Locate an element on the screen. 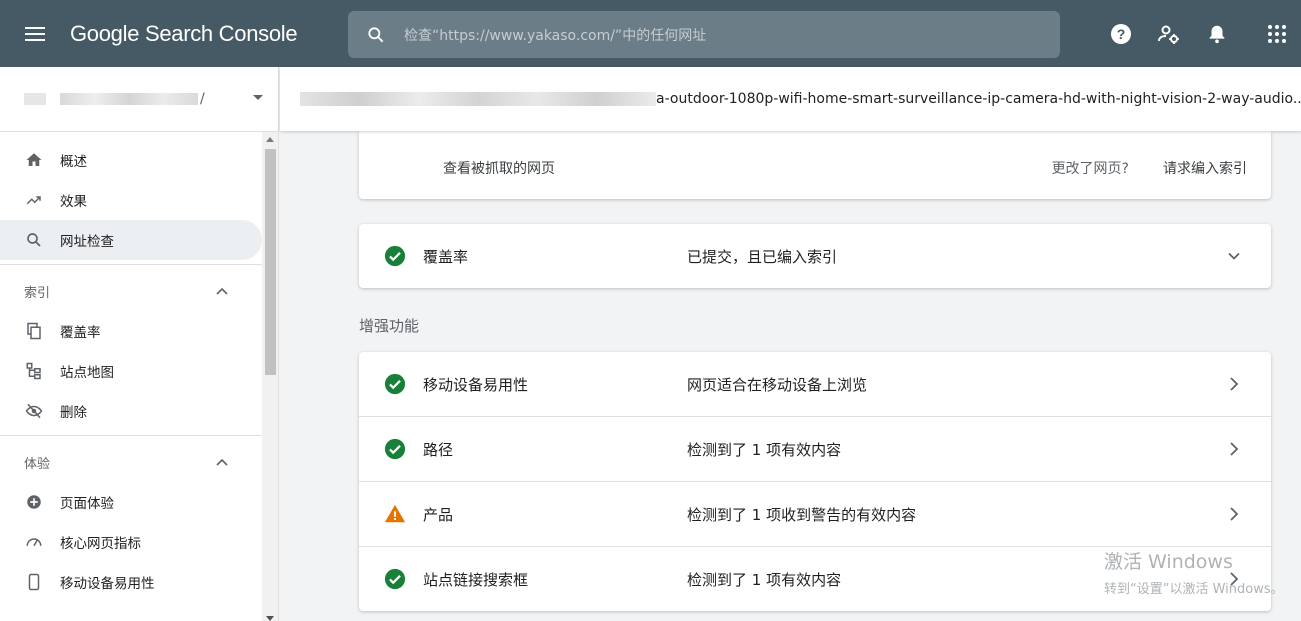  nav-item-label: 删除 is located at coordinates (73, 413).